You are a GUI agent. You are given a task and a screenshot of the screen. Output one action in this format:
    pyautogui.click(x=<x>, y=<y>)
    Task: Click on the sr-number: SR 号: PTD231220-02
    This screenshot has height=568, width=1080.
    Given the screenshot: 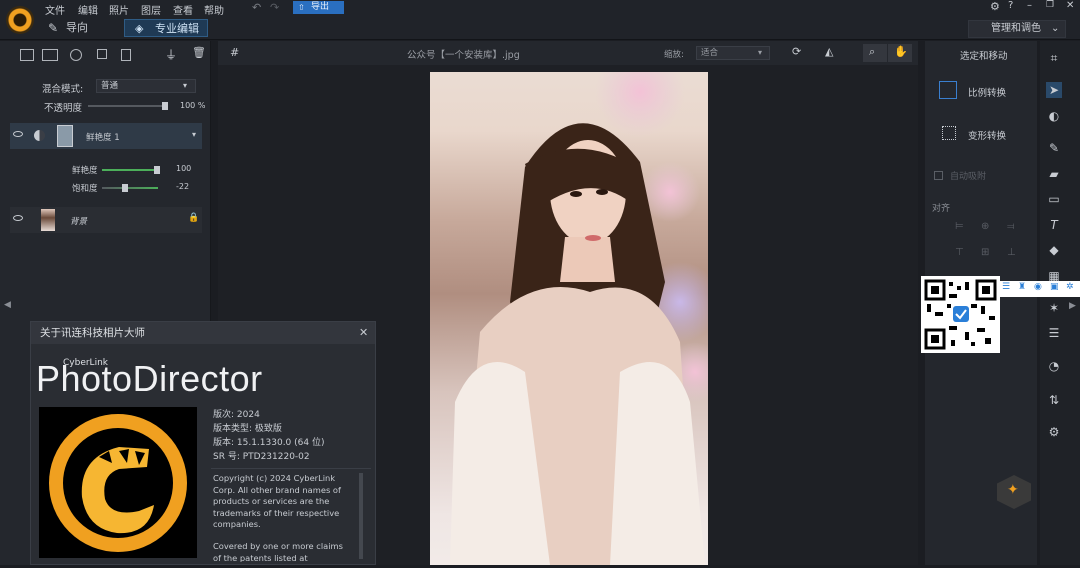 What is the action you would take?
    pyautogui.click(x=261, y=457)
    